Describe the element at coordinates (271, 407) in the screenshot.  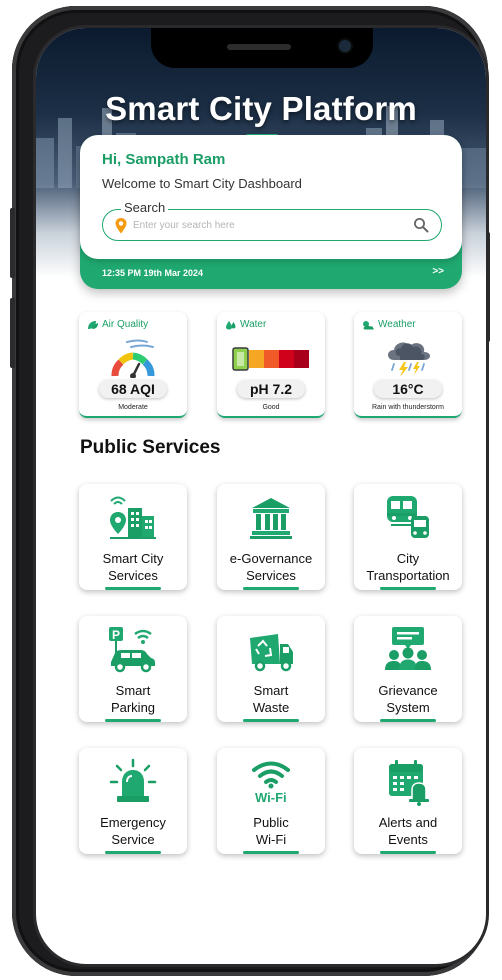
I see `water-caption: Good` at that location.